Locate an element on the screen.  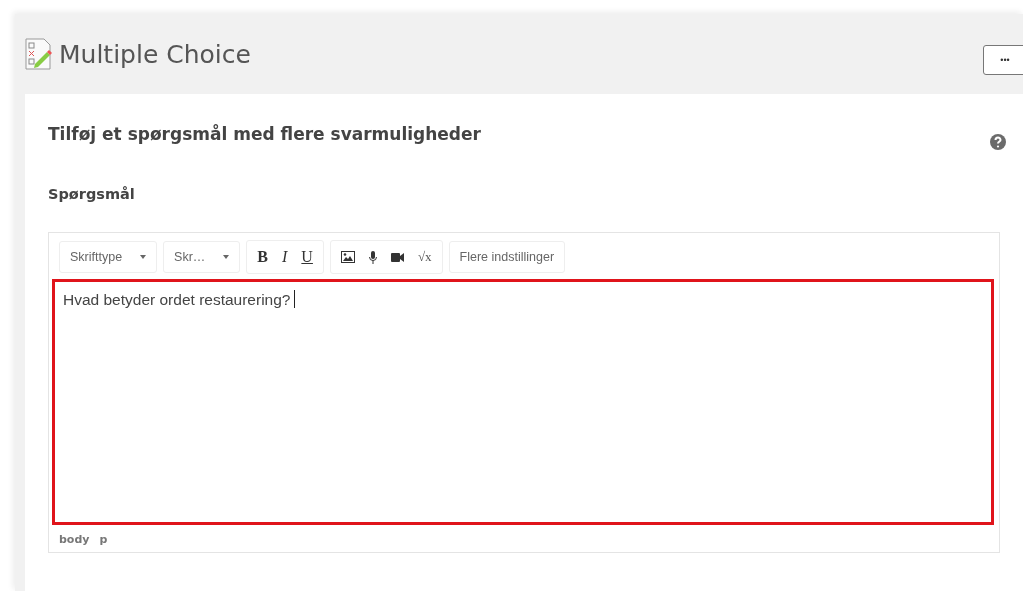
image-icon is located at coordinates (347, 257).